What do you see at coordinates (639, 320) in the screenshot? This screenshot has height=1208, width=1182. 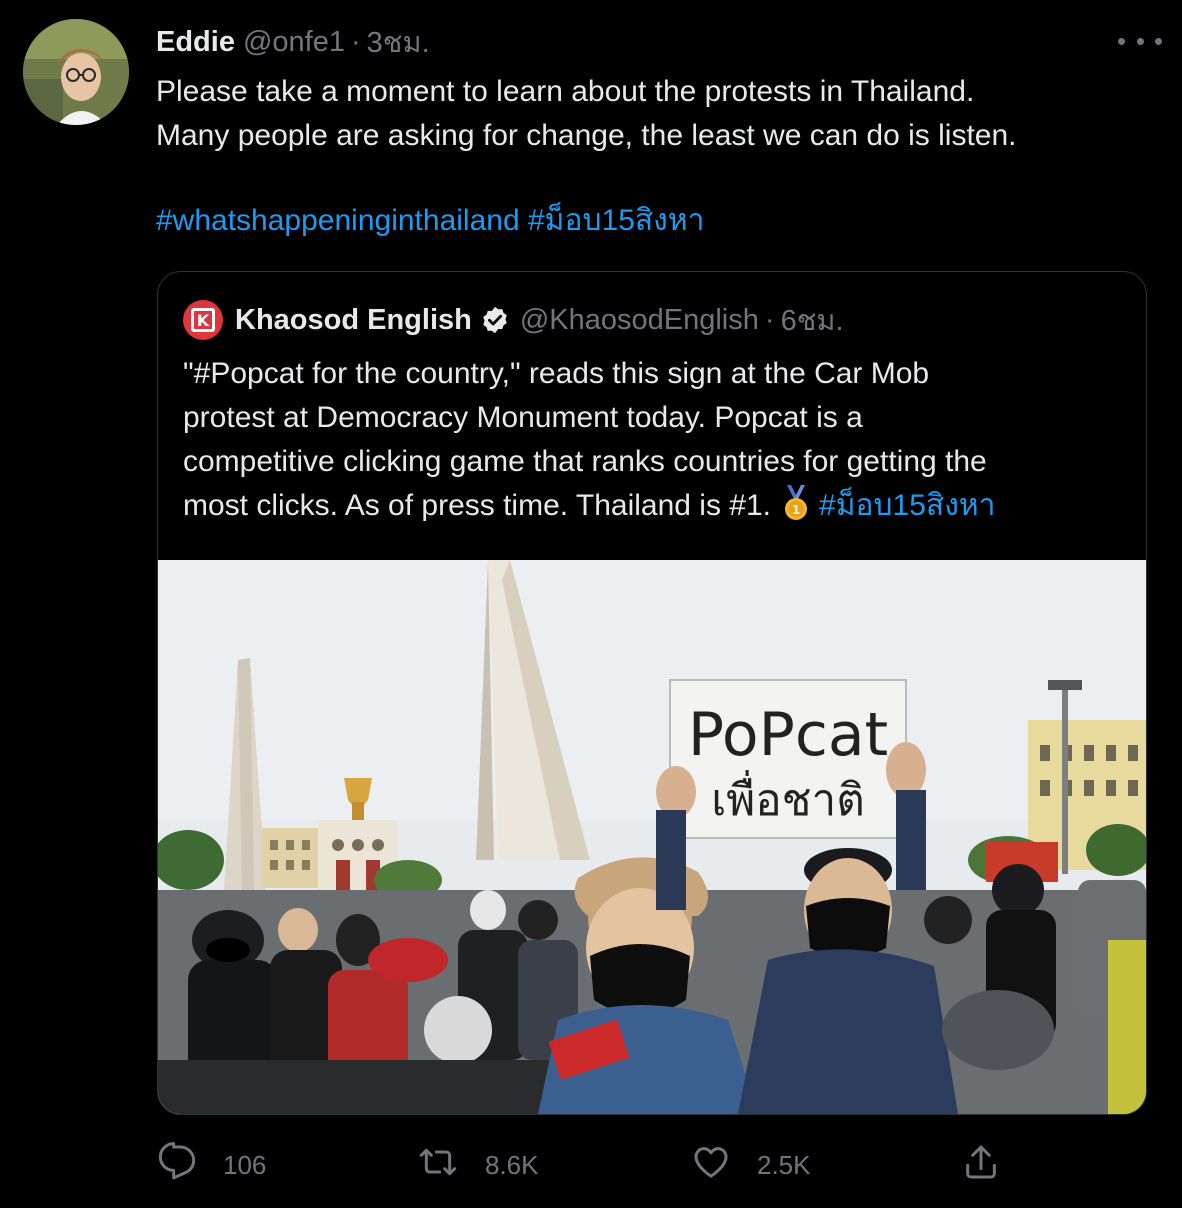 I see `quoted-author-handle: @KhaosodEnglish` at bounding box center [639, 320].